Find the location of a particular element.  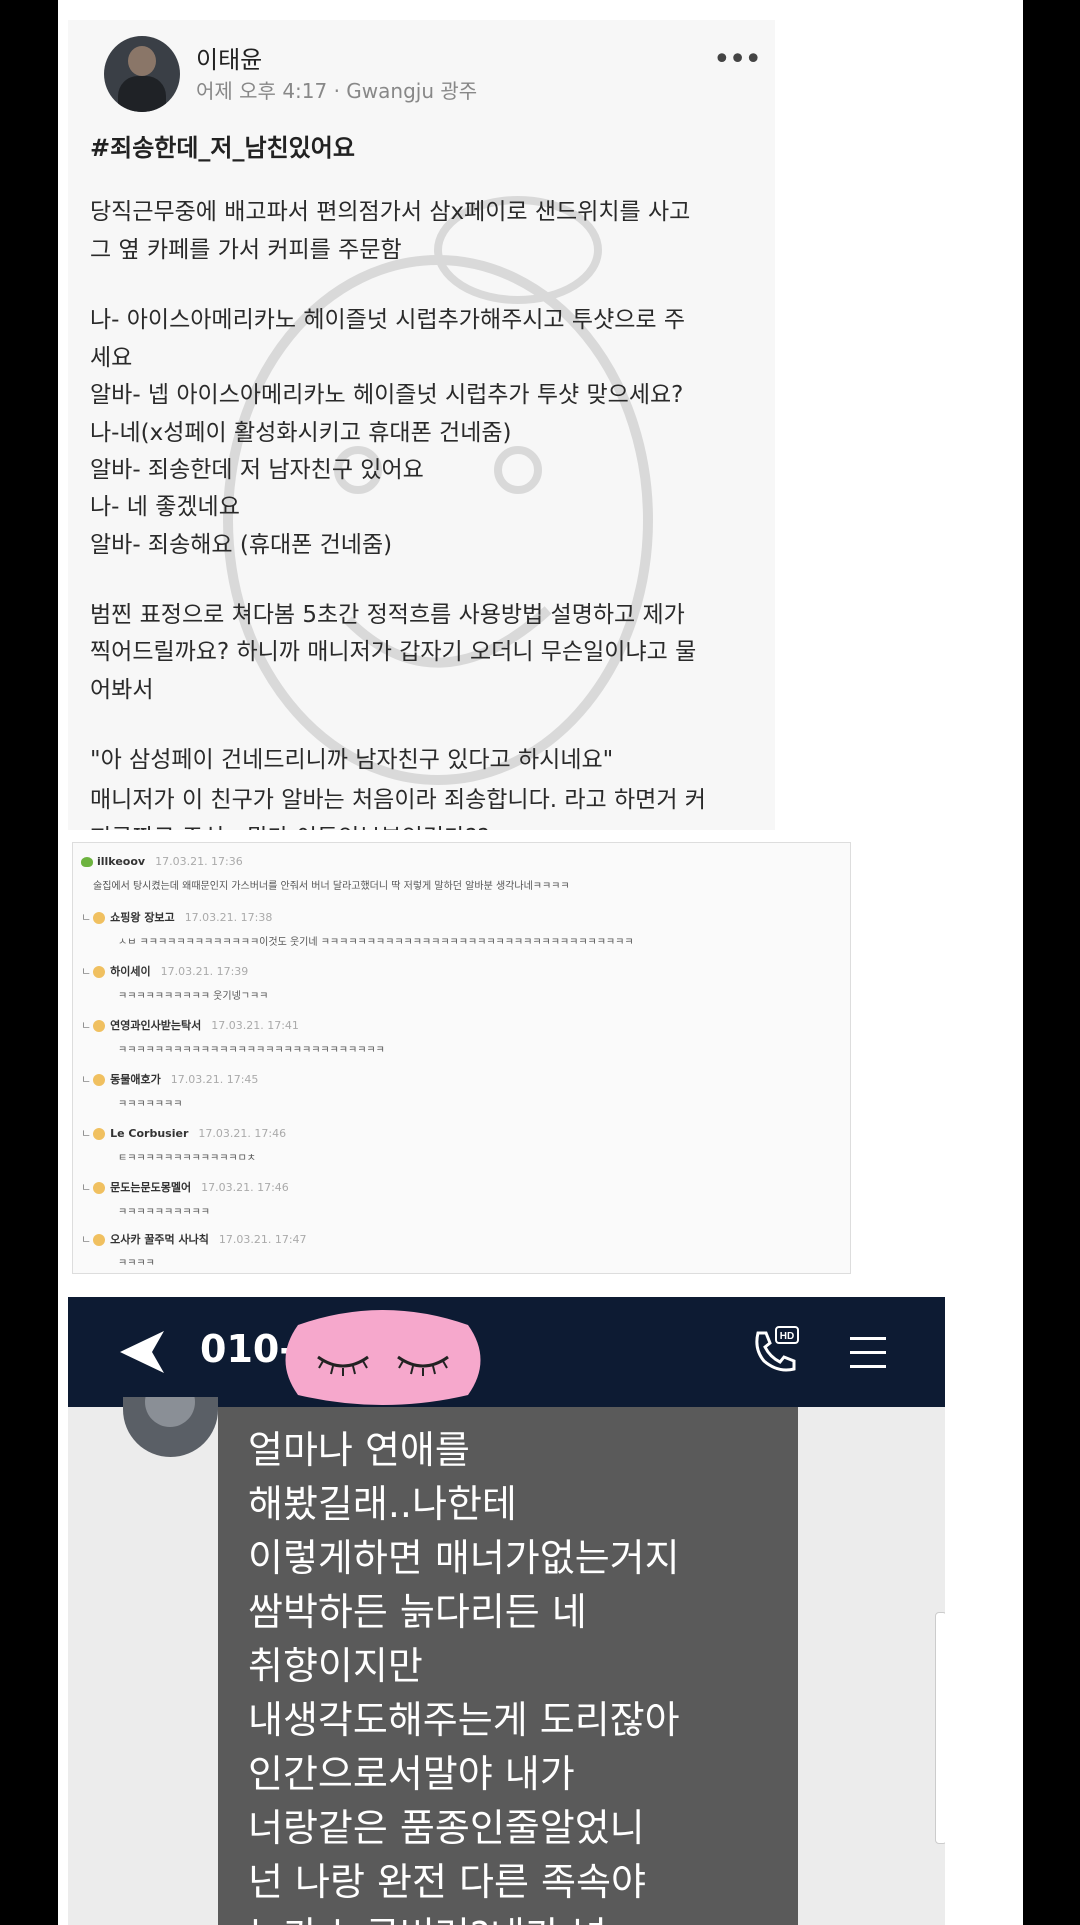

reply-header: ㄴ 쇼핑왕 장보고 17.03.21. 17:38 is located at coordinates (176, 917).